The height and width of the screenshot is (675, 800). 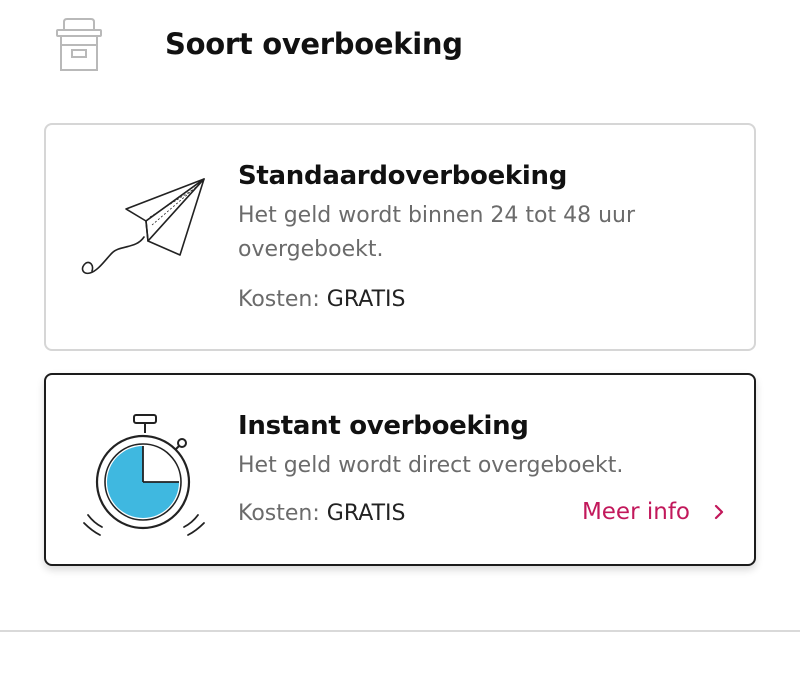 What do you see at coordinates (403, 176) in the screenshot?
I see `option-title: Standaardoverboeking` at bounding box center [403, 176].